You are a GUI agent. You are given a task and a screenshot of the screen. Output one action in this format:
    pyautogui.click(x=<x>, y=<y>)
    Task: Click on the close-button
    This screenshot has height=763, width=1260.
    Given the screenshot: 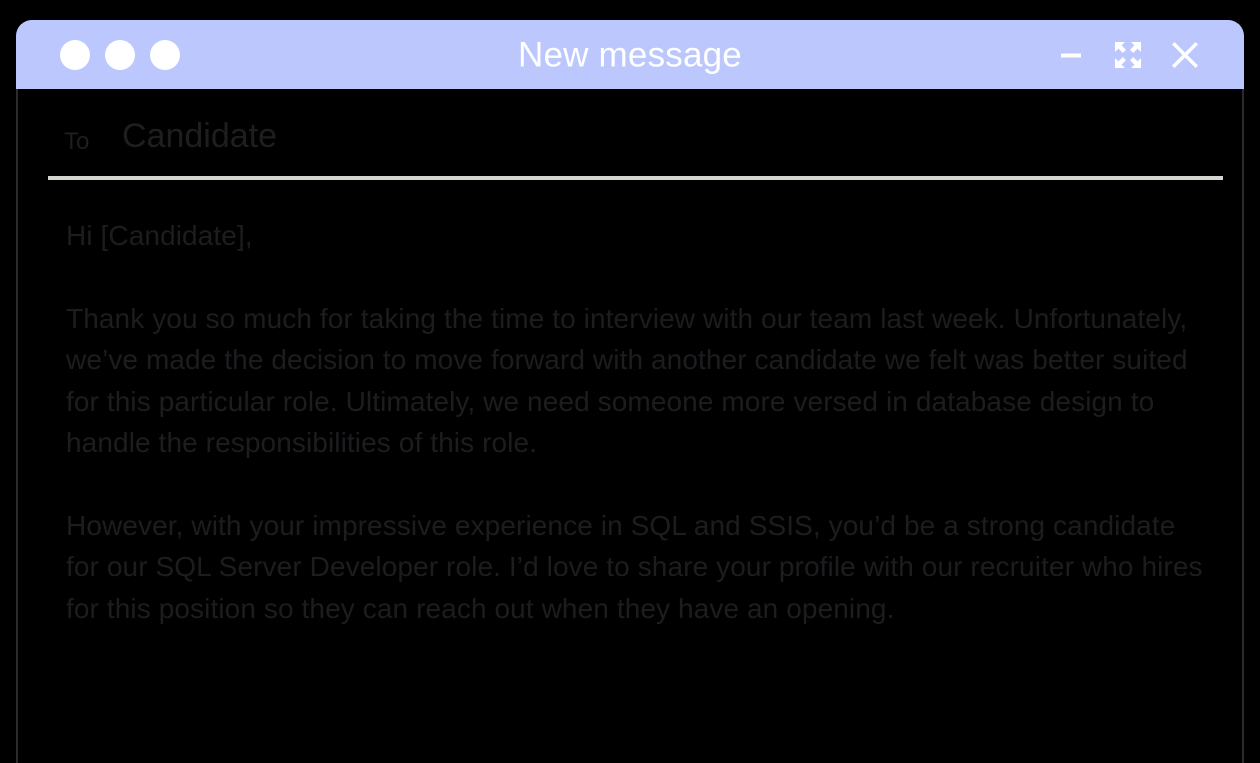 What is the action you would take?
    pyautogui.click(x=1185, y=55)
    